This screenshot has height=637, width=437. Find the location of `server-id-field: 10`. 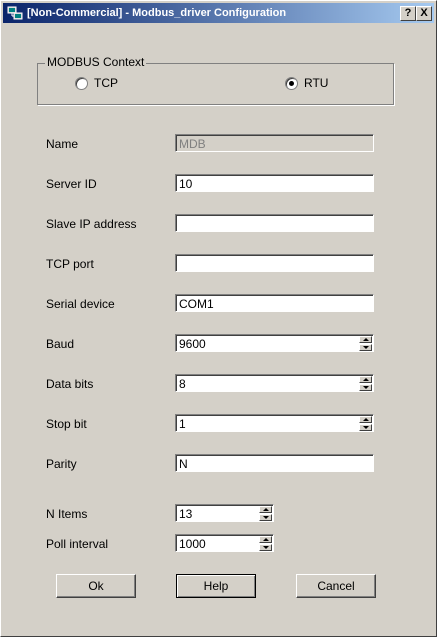

server-id-field: 10 is located at coordinates (274, 183).